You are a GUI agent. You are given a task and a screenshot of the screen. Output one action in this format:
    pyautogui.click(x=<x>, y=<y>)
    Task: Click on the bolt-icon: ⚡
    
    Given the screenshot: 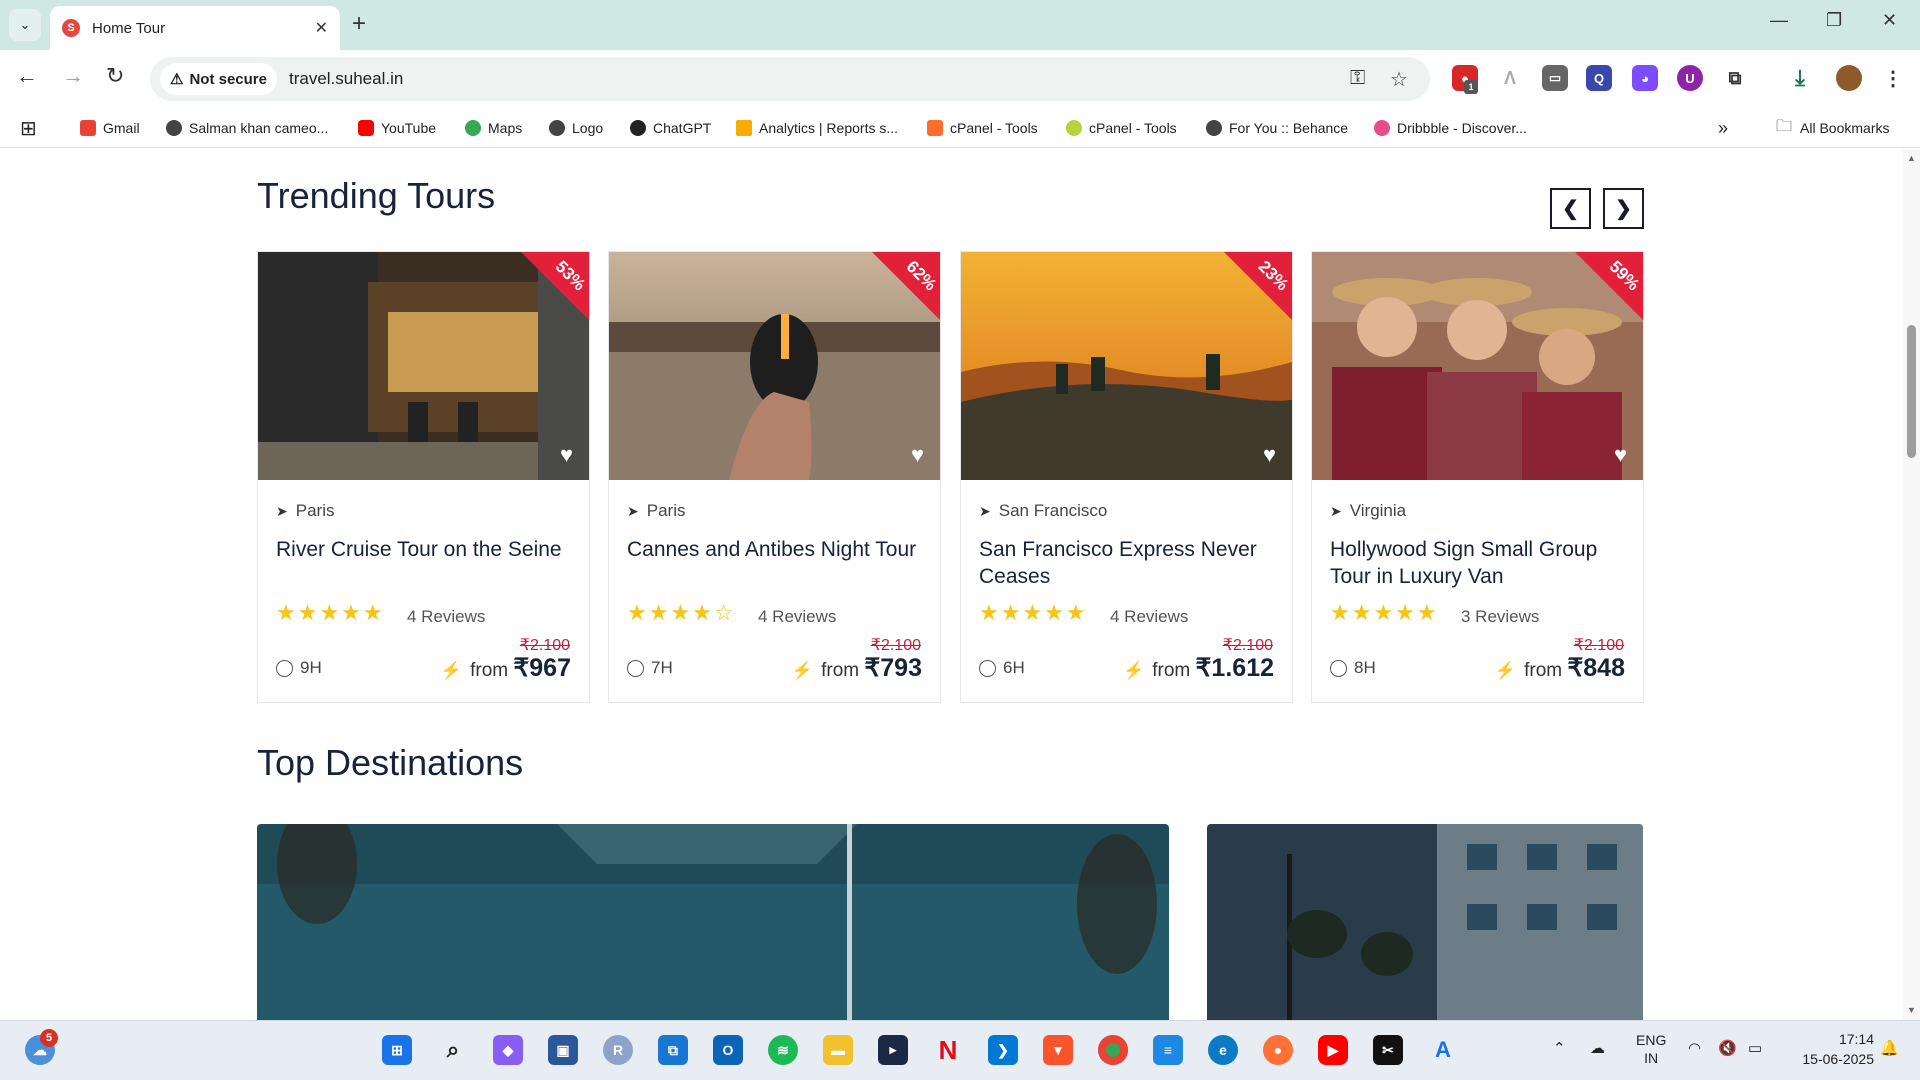 What is the action you would take?
    pyautogui.click(x=451, y=670)
    